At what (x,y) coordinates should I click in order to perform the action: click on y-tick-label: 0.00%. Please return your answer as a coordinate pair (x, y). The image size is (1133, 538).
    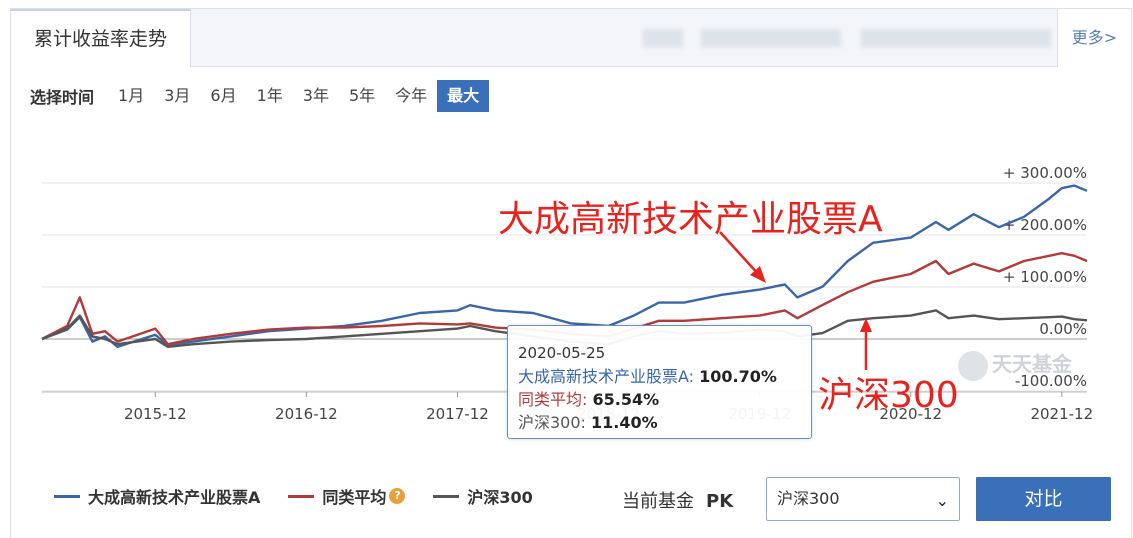
    Looking at the image, I should click on (1063, 329).